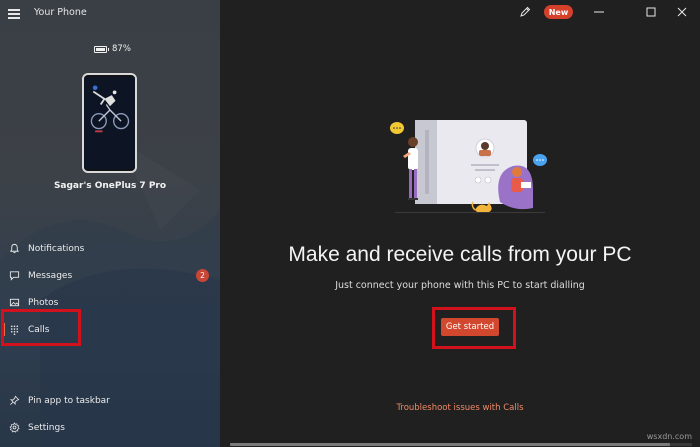 The height and width of the screenshot is (447, 700). What do you see at coordinates (14, 14) in the screenshot?
I see `hamburger-menu-icon` at bounding box center [14, 14].